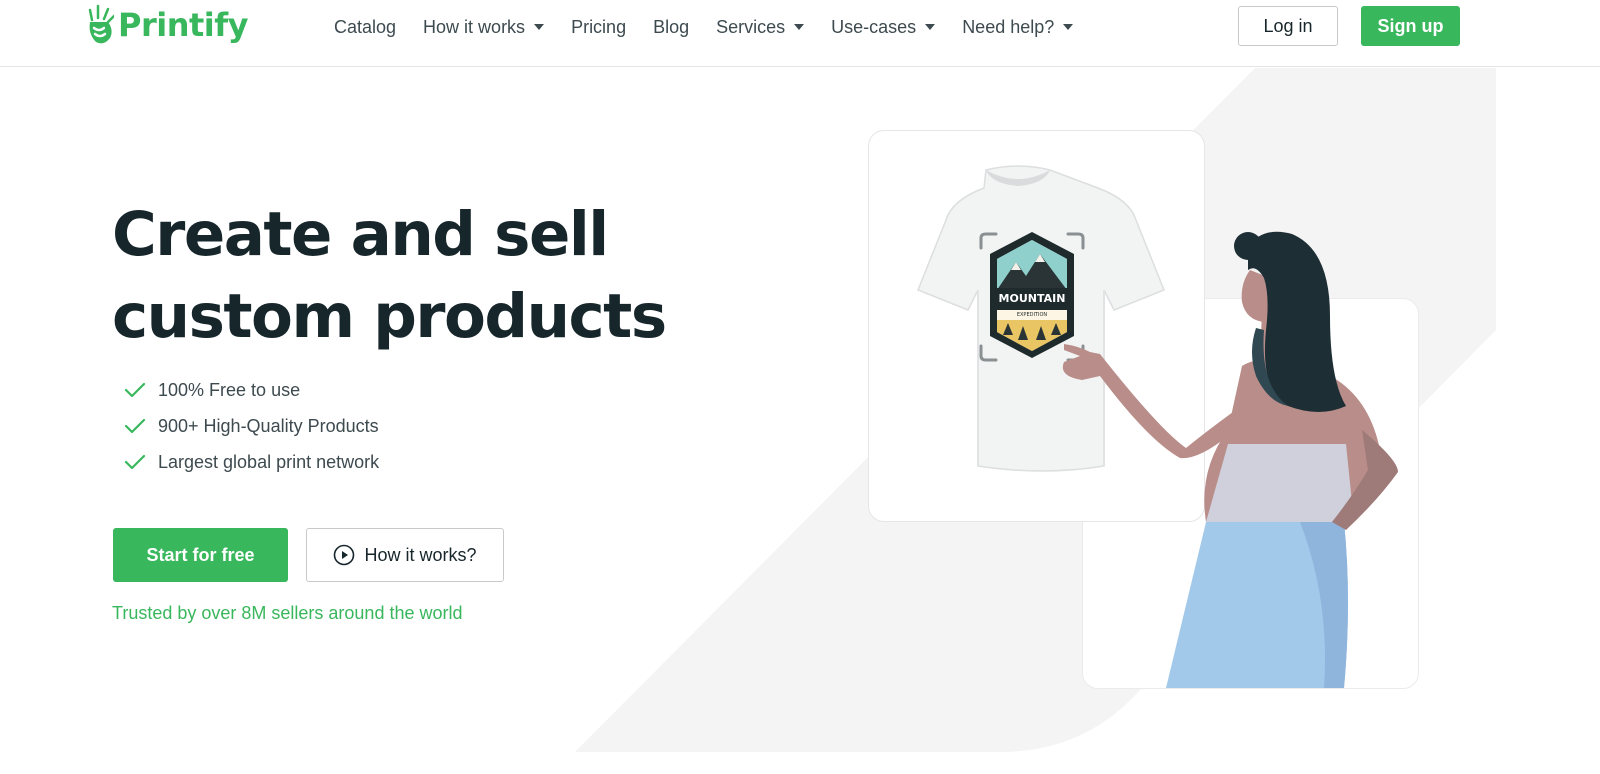  I want to click on hero-title-line-1: Create and sell, so click(360, 234).